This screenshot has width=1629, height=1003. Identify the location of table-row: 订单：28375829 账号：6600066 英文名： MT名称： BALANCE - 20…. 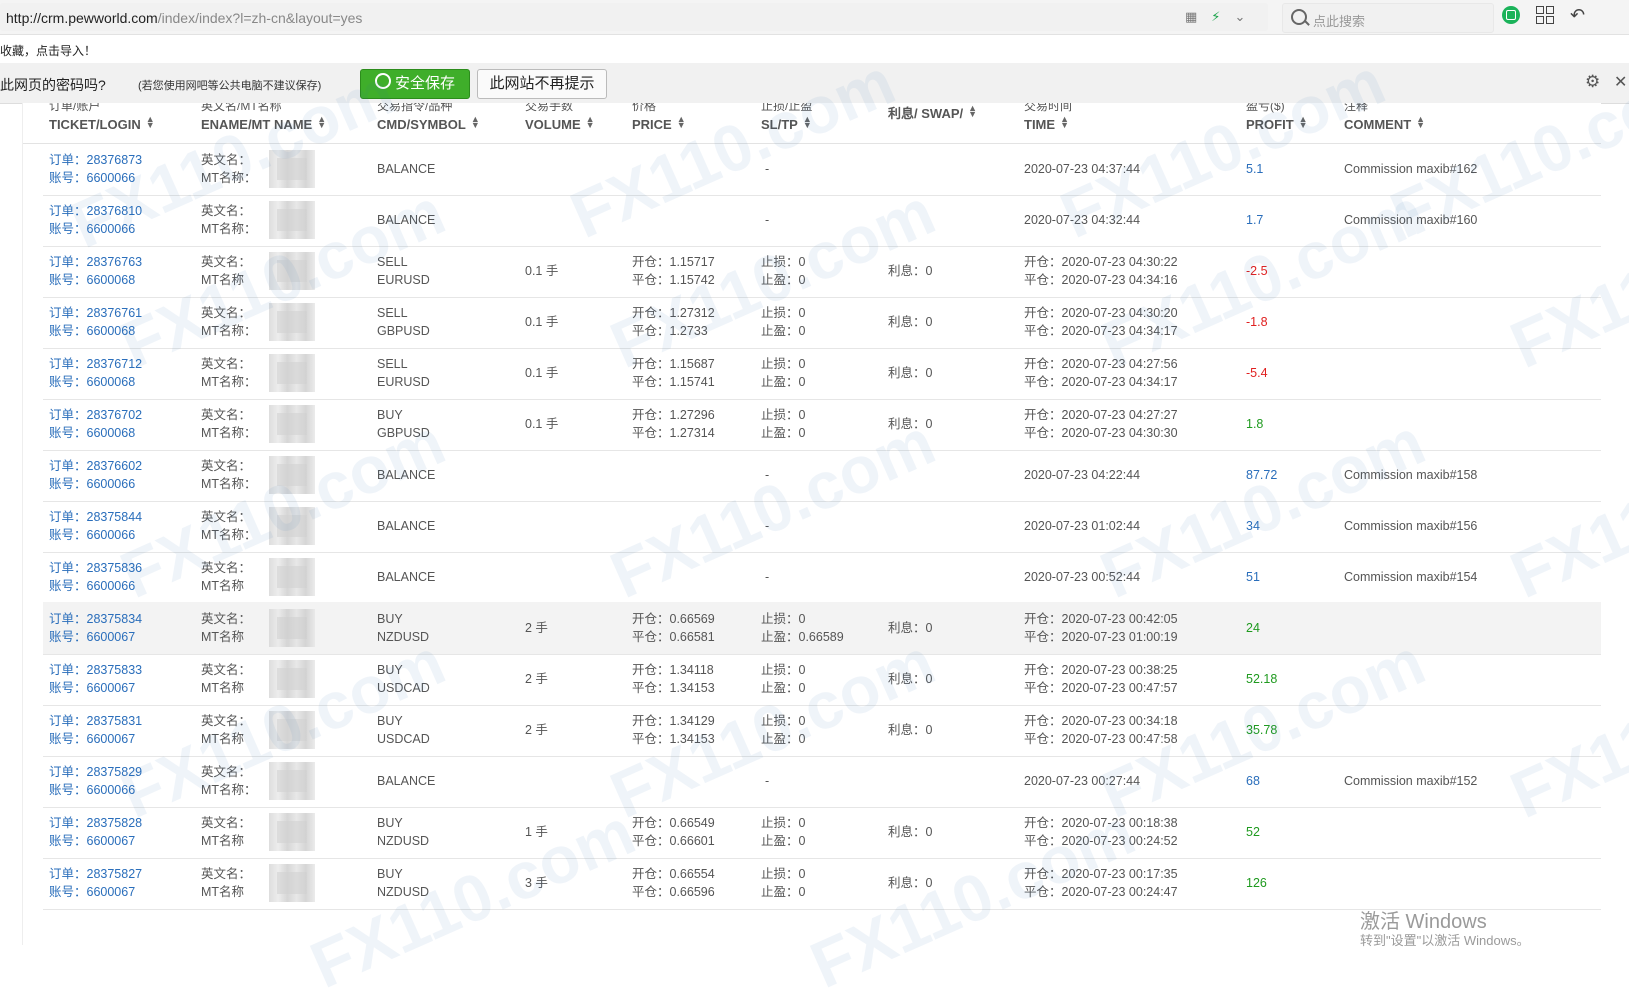
(822, 781).